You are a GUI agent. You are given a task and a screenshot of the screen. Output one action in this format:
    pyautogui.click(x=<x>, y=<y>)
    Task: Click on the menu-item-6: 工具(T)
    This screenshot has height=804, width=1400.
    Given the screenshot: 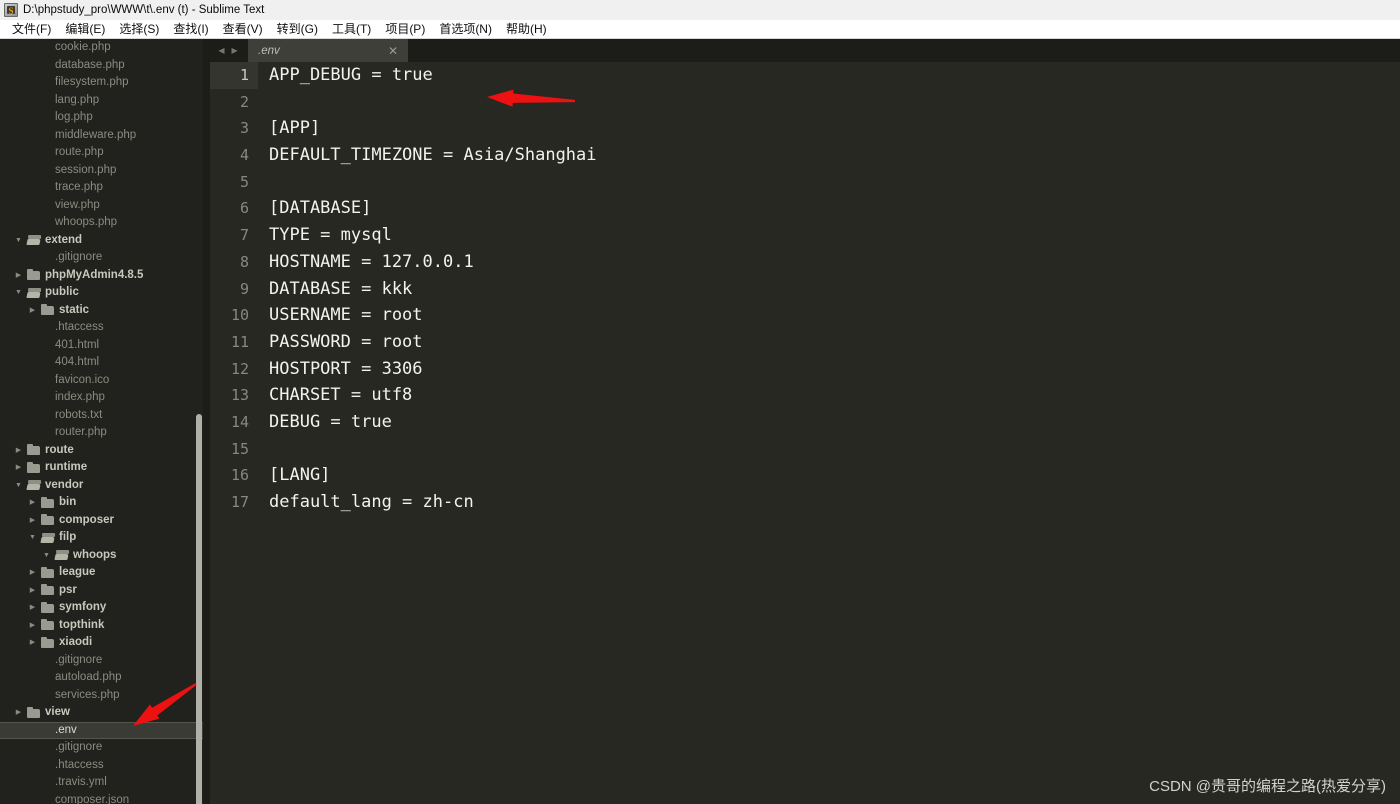 What is the action you would take?
    pyautogui.click(x=351, y=29)
    